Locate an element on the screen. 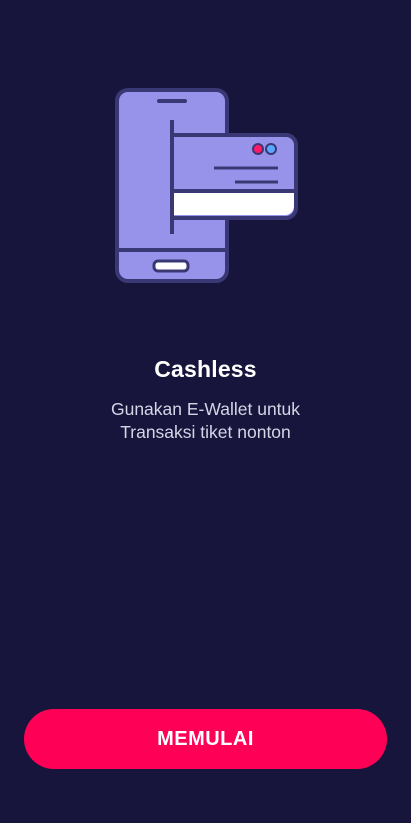 The width and height of the screenshot is (411, 823). onboarding-subtitle-line-1: Gunakan E-Wallet untuk is located at coordinates (205, 409).